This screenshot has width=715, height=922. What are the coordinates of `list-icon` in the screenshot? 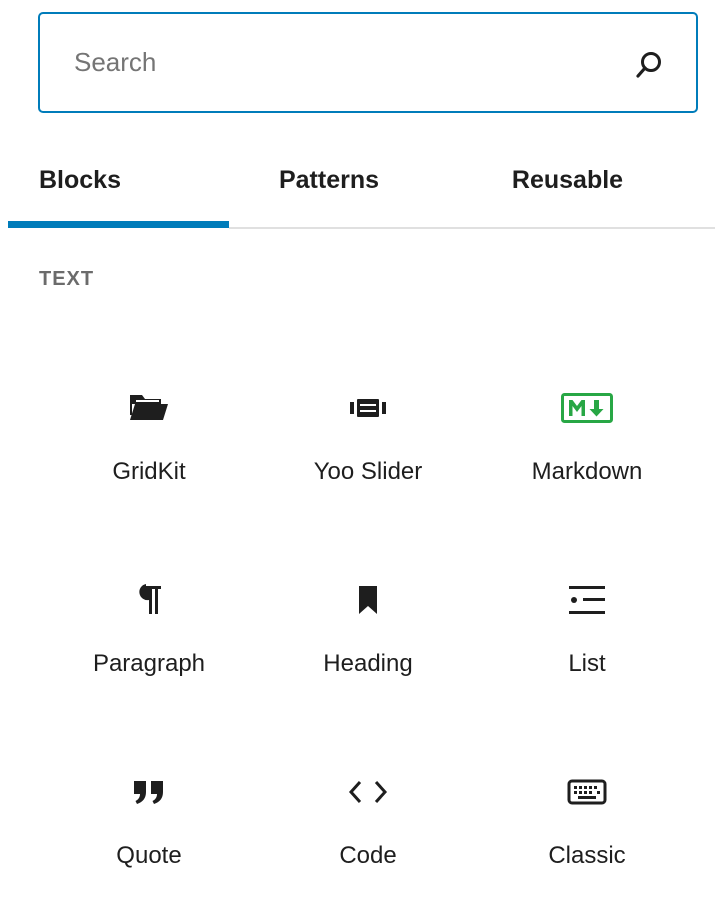 It's located at (587, 600).